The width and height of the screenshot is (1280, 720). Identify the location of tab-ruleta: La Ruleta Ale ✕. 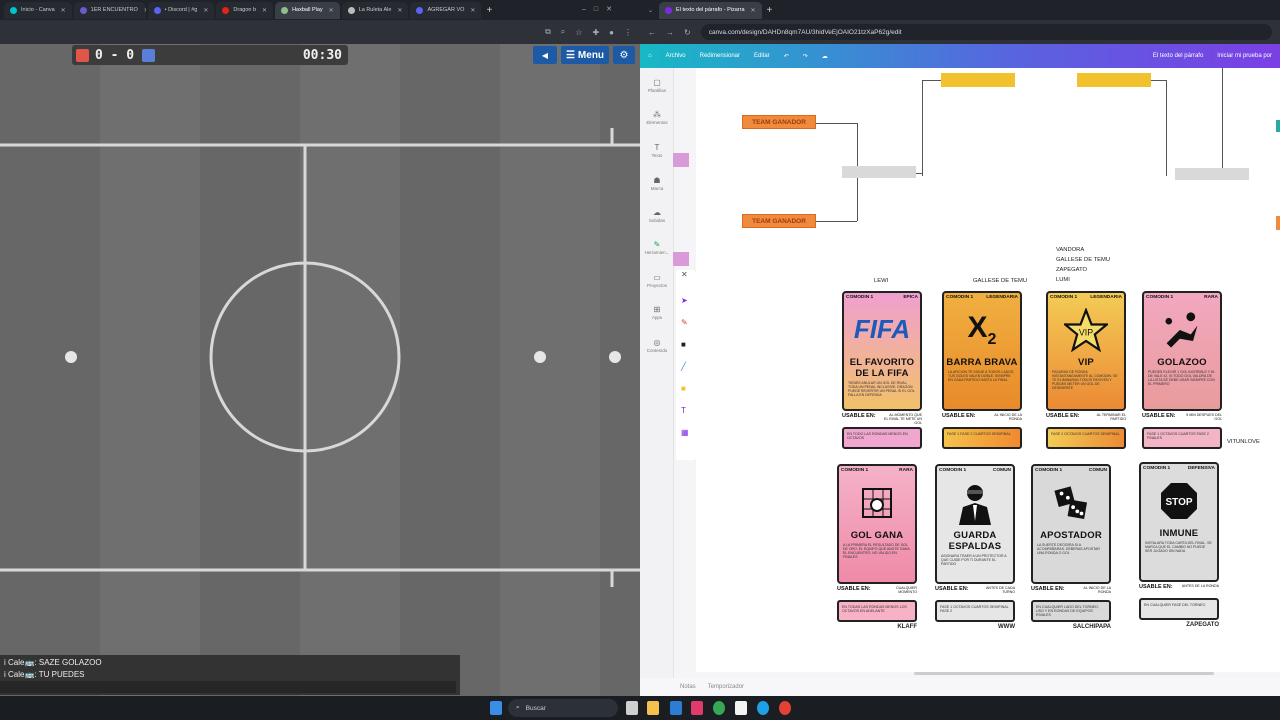
(375, 10).